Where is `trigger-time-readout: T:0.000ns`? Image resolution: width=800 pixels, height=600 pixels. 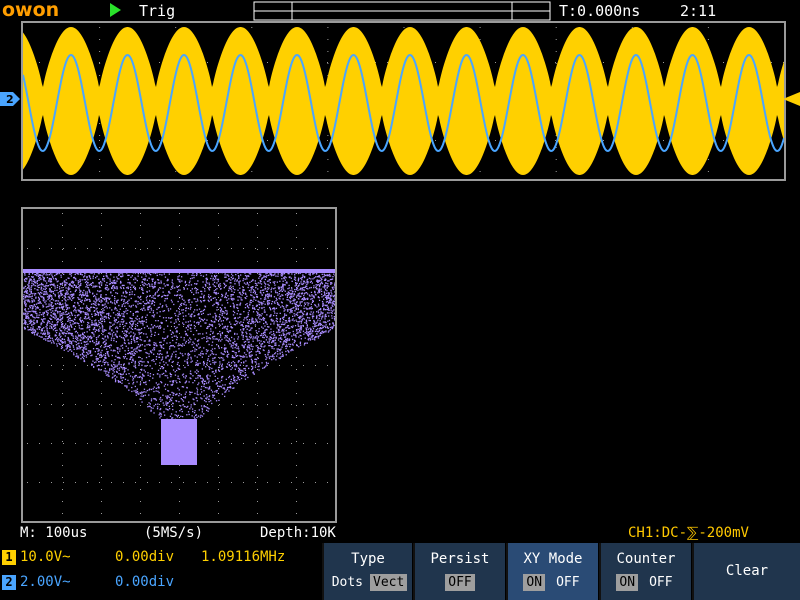 trigger-time-readout: T:0.000ns is located at coordinates (600, 11).